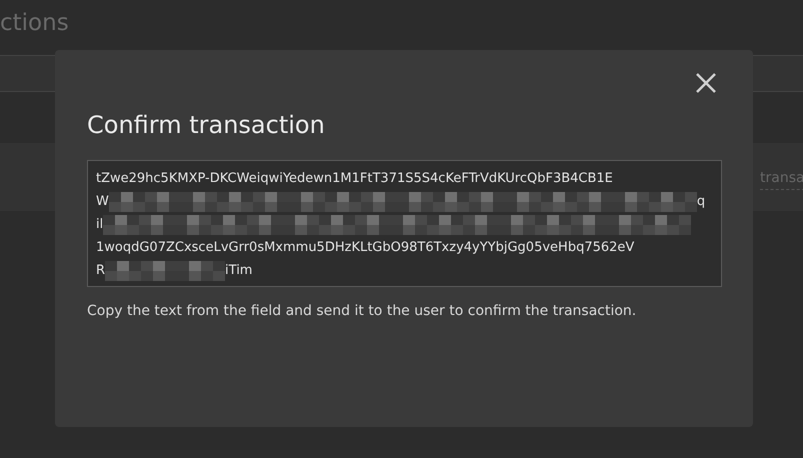 This screenshot has width=803, height=458. Describe the element at coordinates (100, 225) in the screenshot. I see `field-text-fragment: il` at that location.